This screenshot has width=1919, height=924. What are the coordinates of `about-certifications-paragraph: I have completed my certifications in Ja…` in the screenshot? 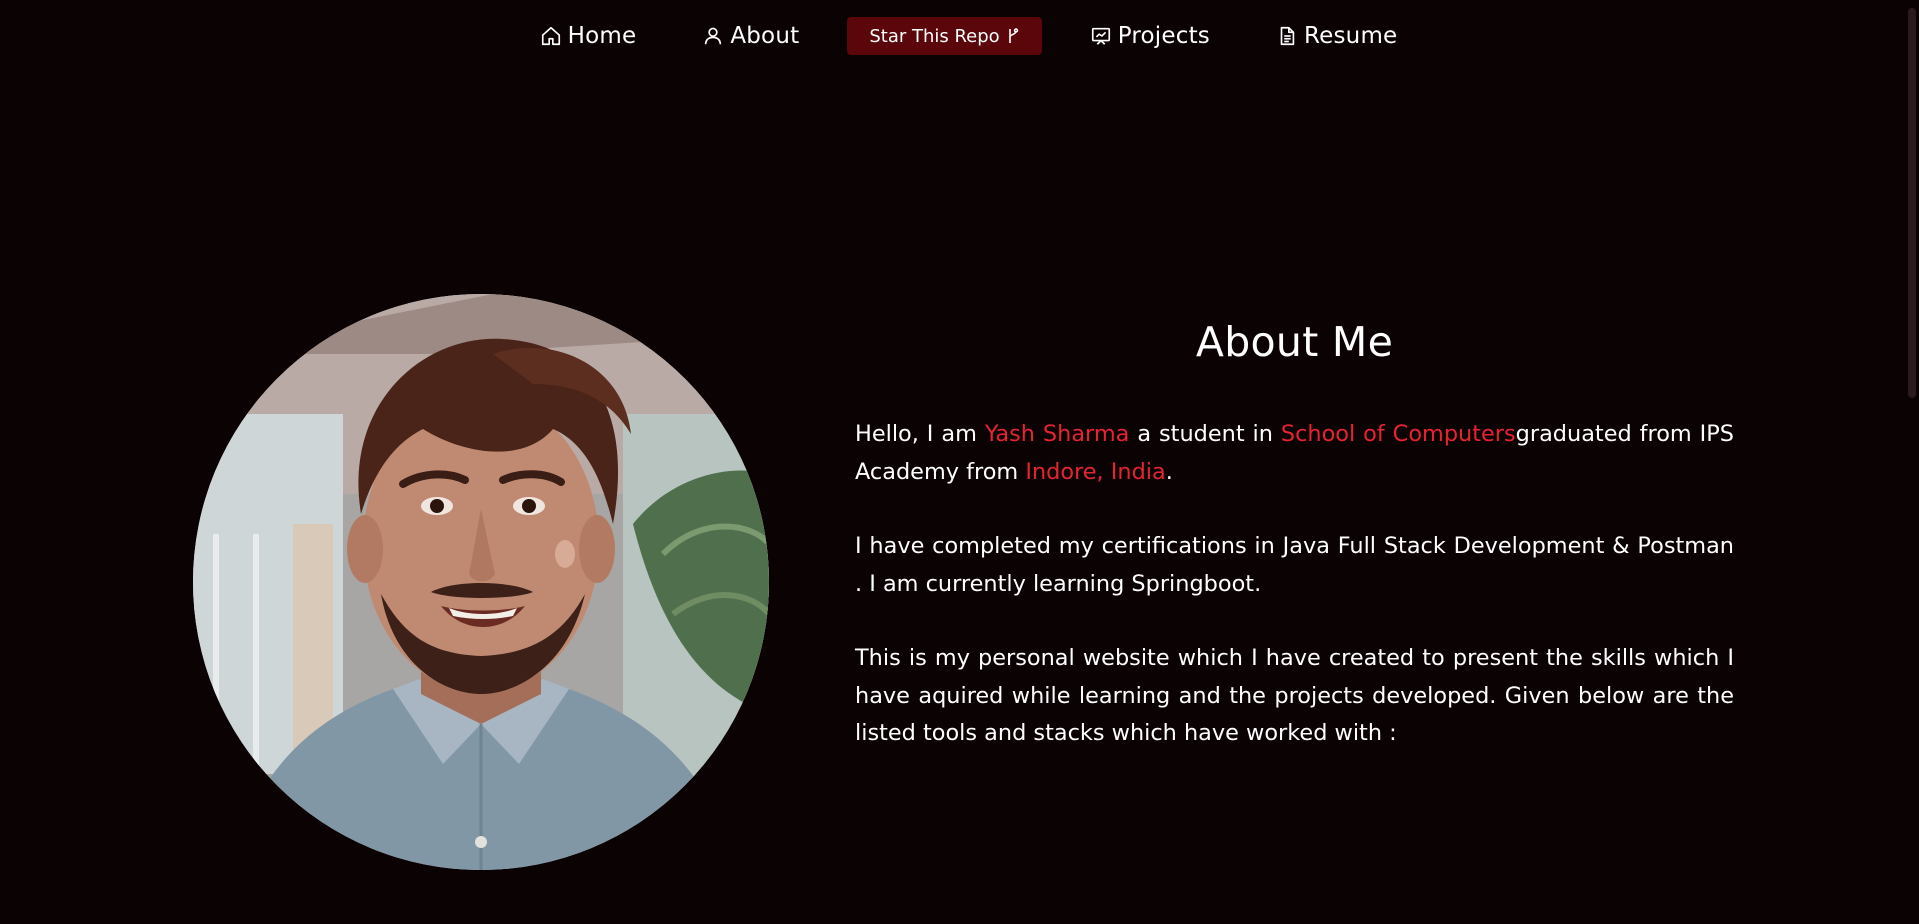 It's located at (1294, 565).